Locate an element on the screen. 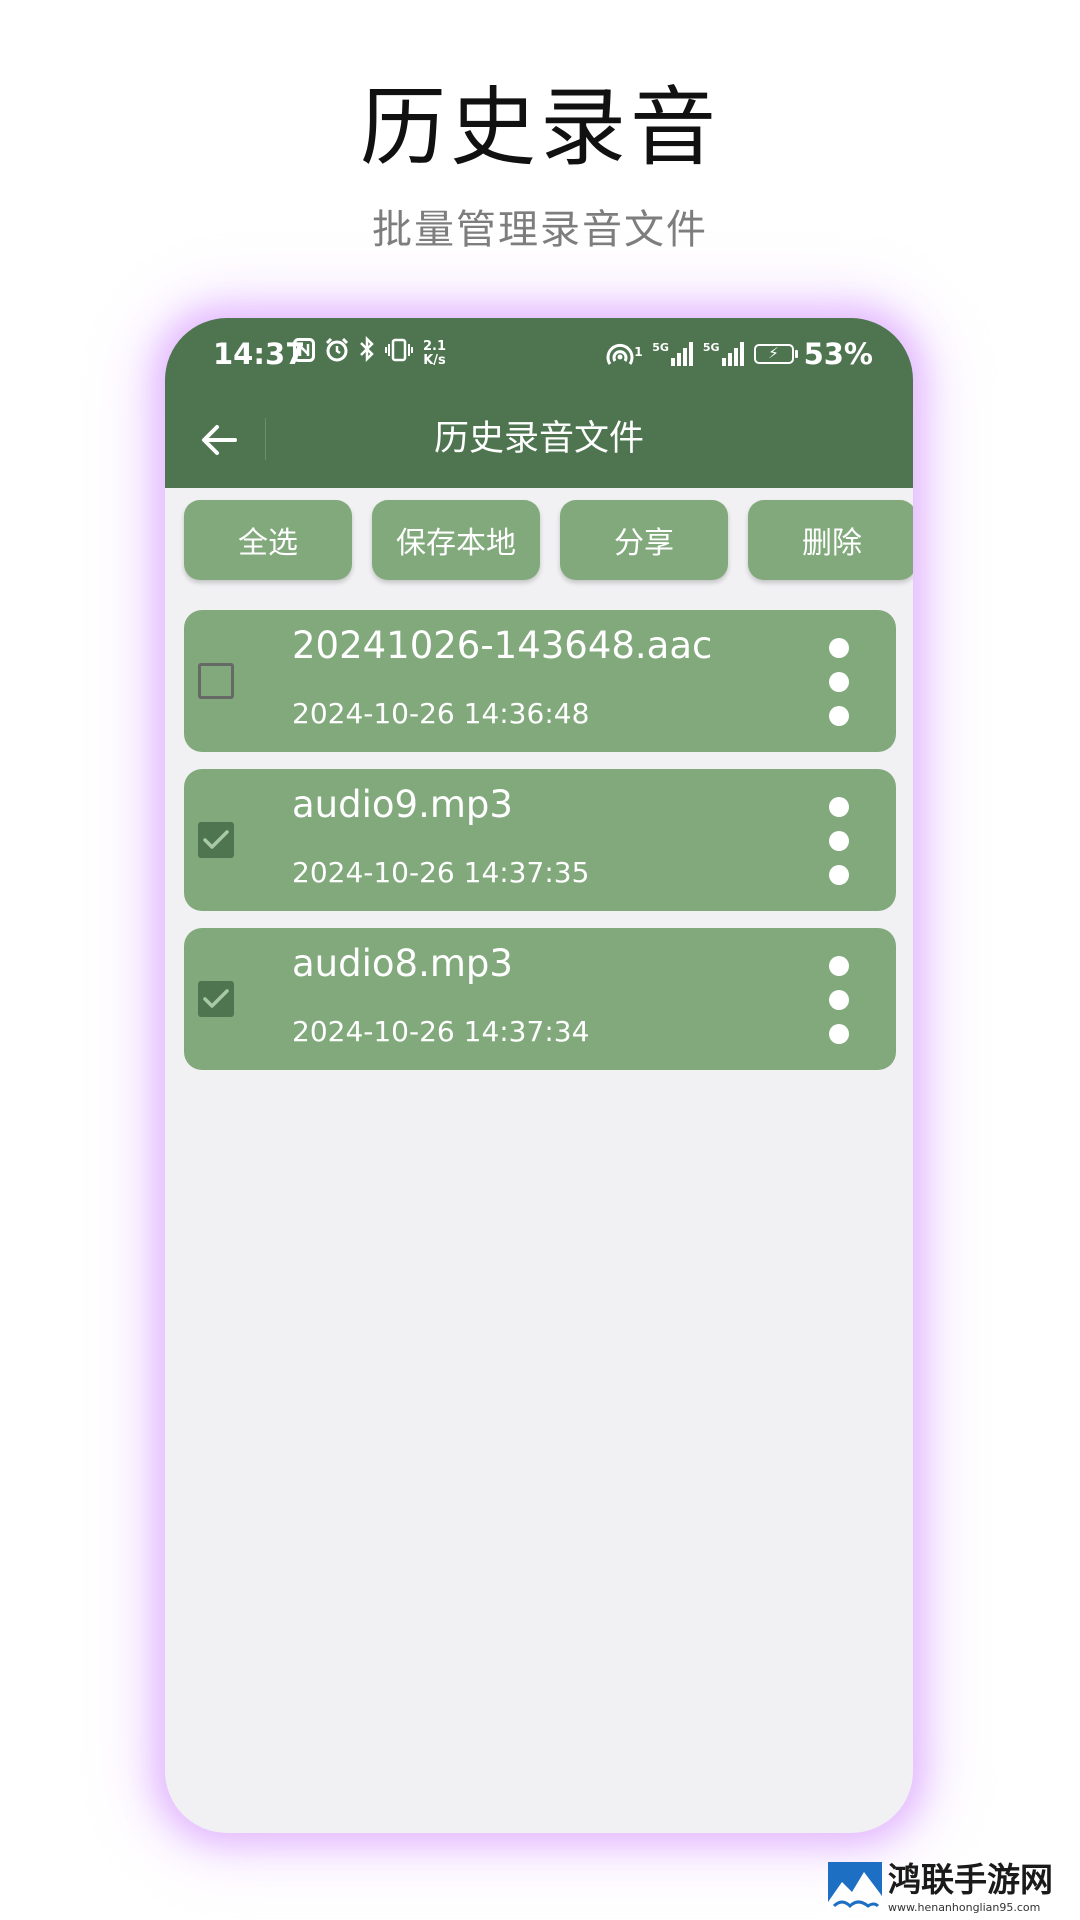 This screenshot has height=1920, width=1080. list-item: 20241026-143648.aac 2024-10-26 14:36:48 is located at coordinates (540, 681).